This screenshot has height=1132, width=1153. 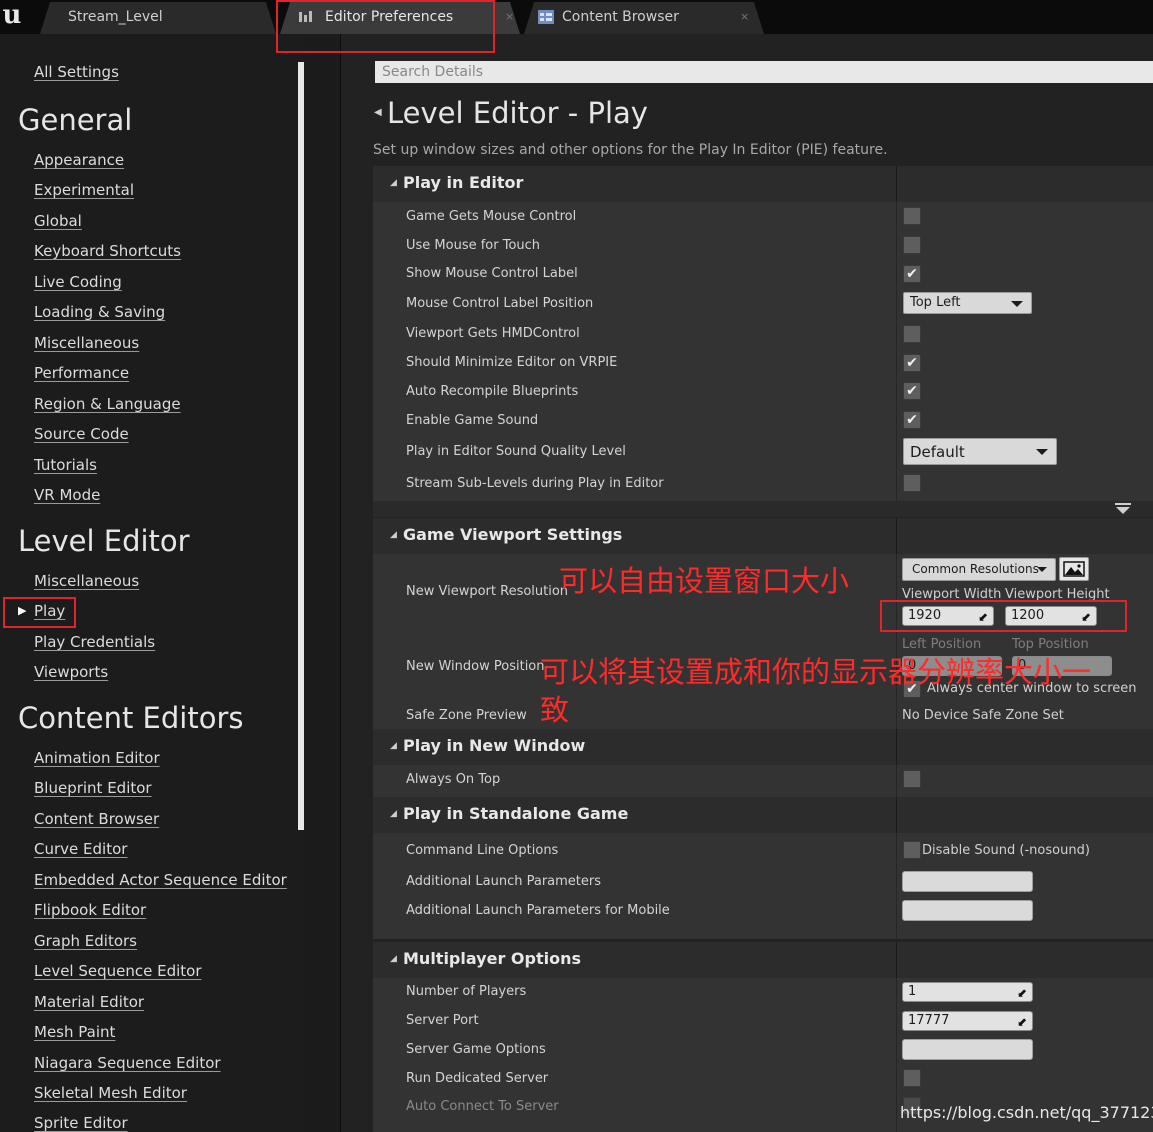 What do you see at coordinates (516, 451) in the screenshot?
I see `label-sound-quality-level: Play in Editor Sound Quality Level` at bounding box center [516, 451].